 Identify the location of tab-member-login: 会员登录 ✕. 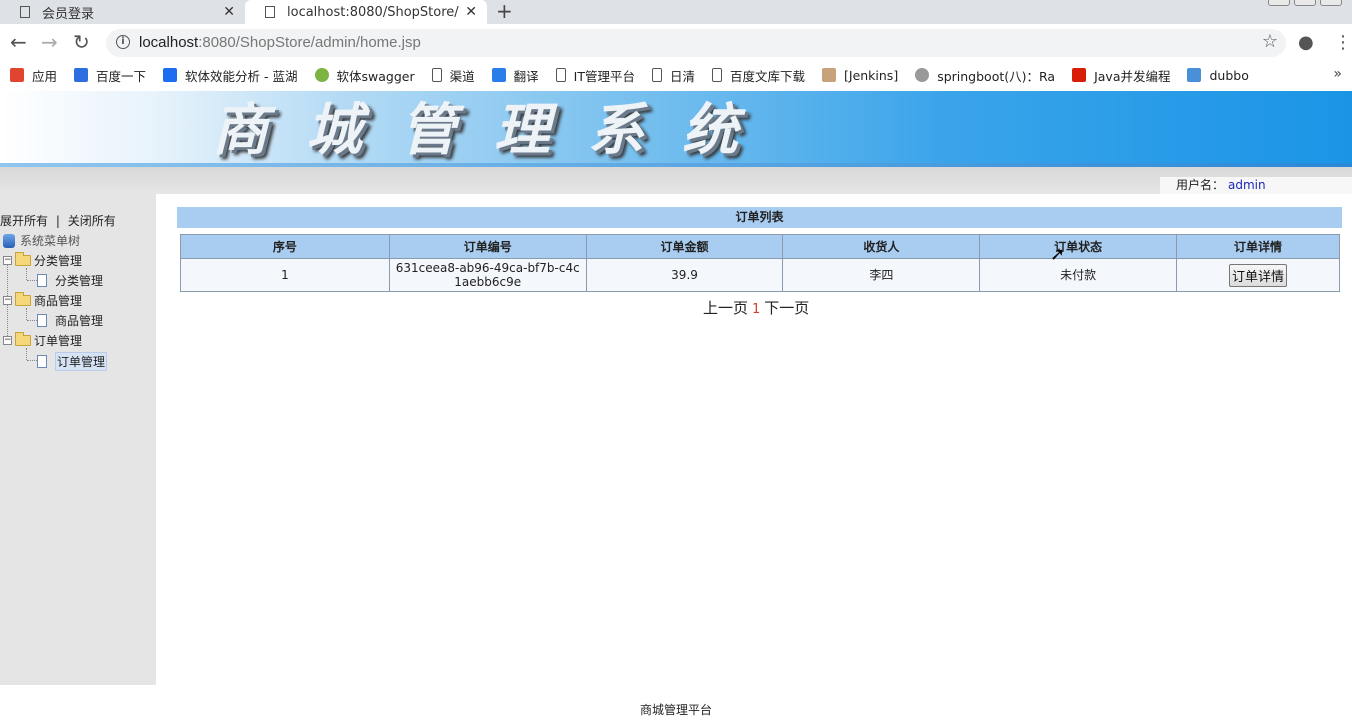
(122, 12).